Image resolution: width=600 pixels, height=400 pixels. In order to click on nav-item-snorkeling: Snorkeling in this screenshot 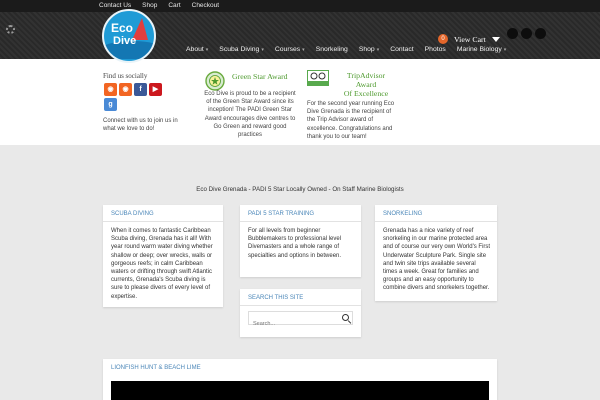, I will do `click(332, 50)`.